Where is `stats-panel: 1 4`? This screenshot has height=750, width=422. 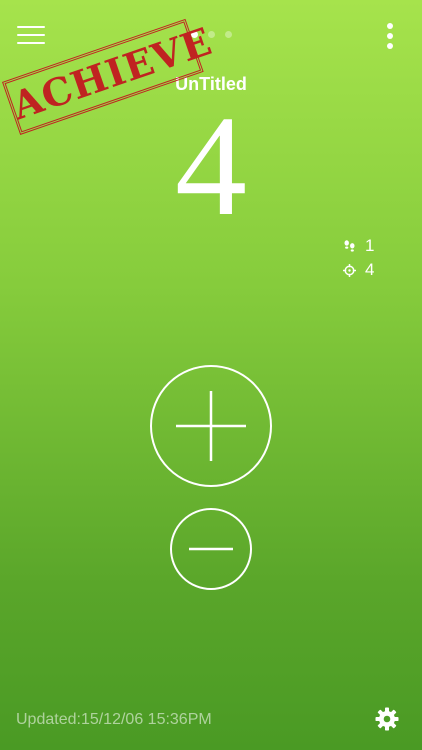 stats-panel: 1 4 is located at coordinates (358, 258).